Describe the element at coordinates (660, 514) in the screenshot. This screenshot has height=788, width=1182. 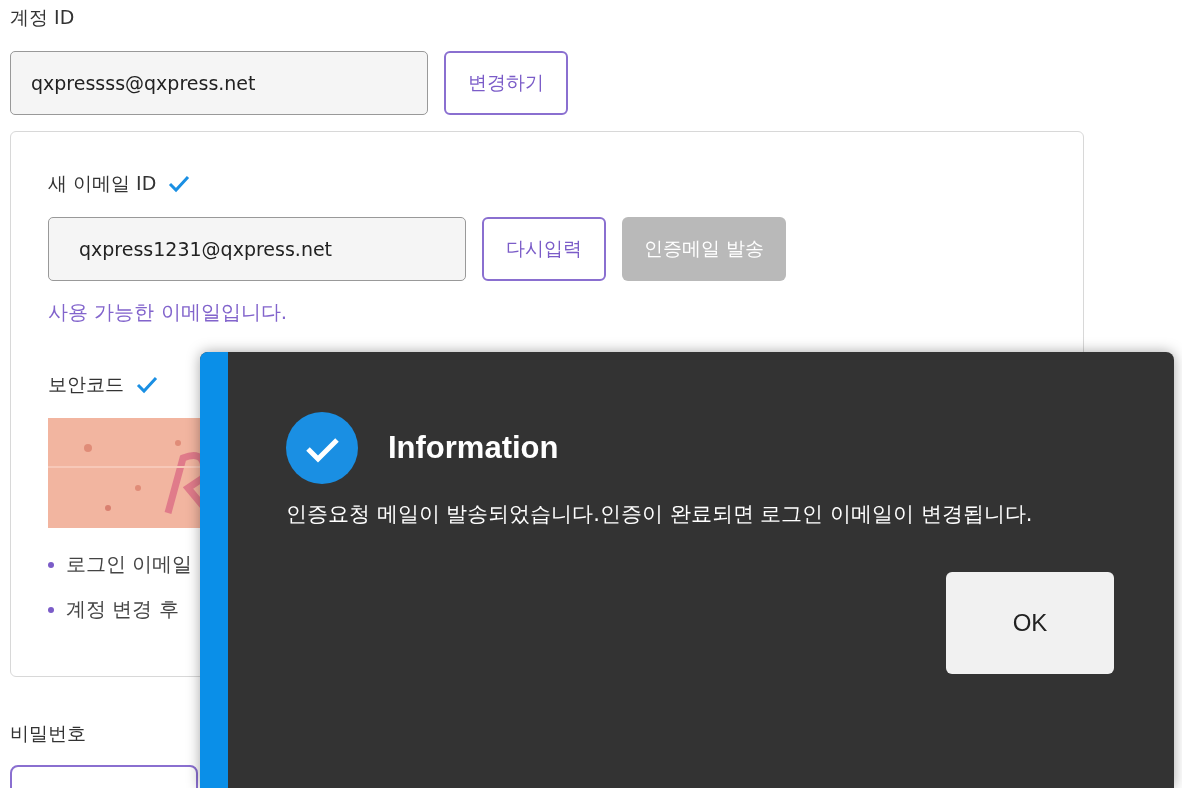
I see `dialog-message: 인증요청 메일이 발송되었습니다.인증이 완료되면 로그인 이메일이 변경됩니다.` at that location.